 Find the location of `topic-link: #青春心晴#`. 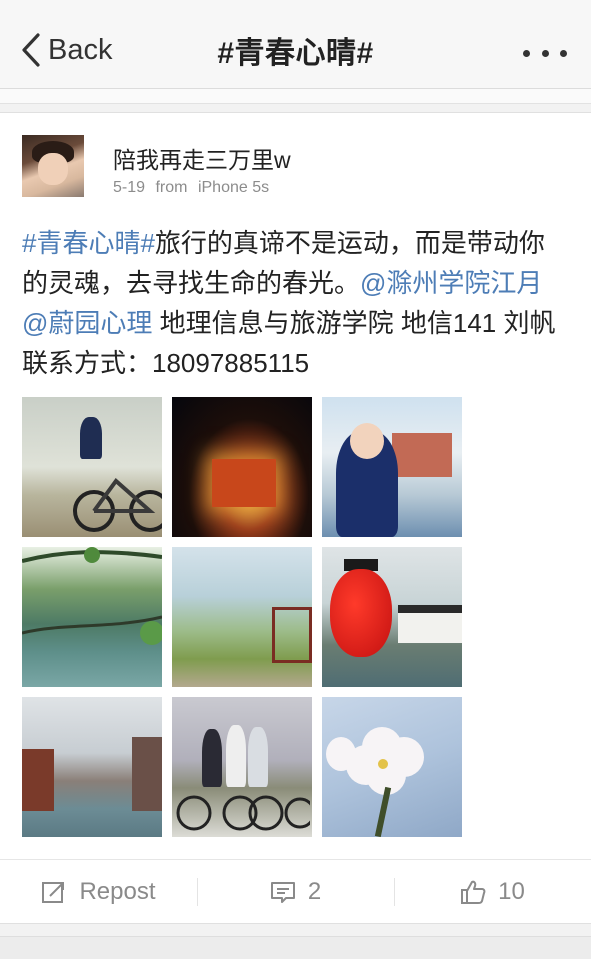

topic-link: #青春心晴# is located at coordinates (88, 243).